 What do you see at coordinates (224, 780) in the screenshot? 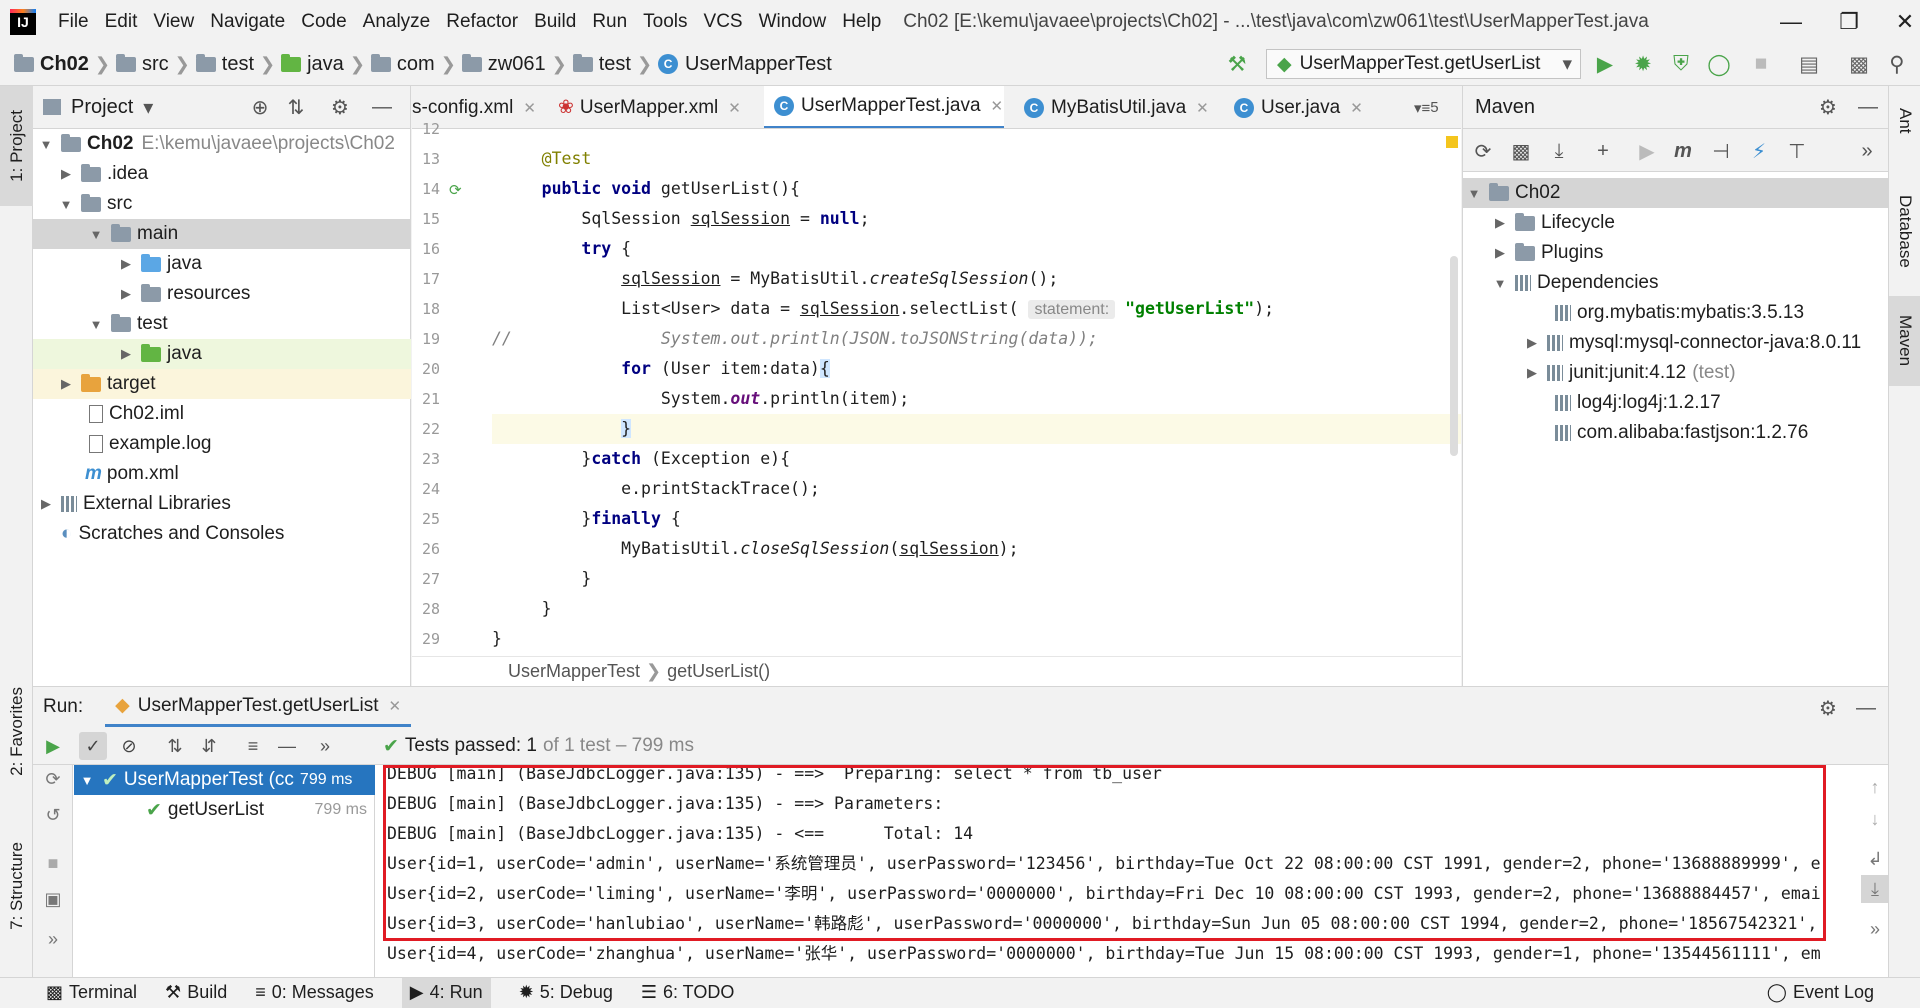
I see `test-class-row: ▼ ✔ UserMapperTest (cc 799 ms` at bounding box center [224, 780].